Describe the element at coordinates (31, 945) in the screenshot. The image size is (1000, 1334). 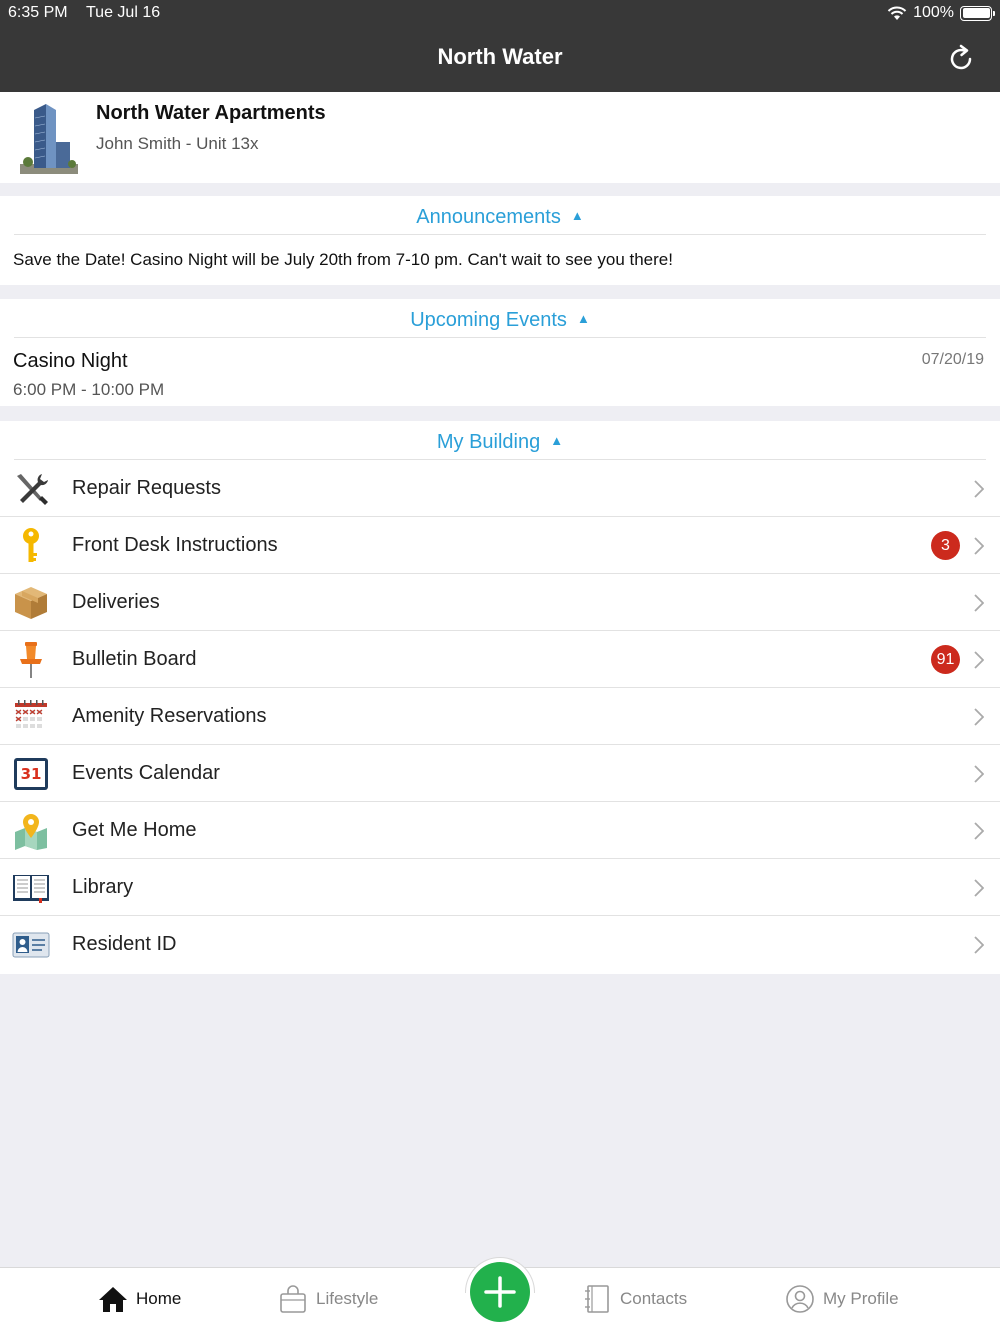
I see `id-card-icon` at that location.